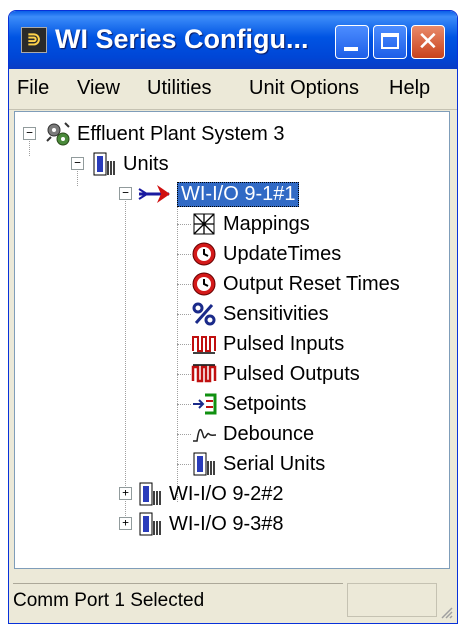  What do you see at coordinates (204, 374) in the screenshot?
I see `pulse-red-icon` at bounding box center [204, 374].